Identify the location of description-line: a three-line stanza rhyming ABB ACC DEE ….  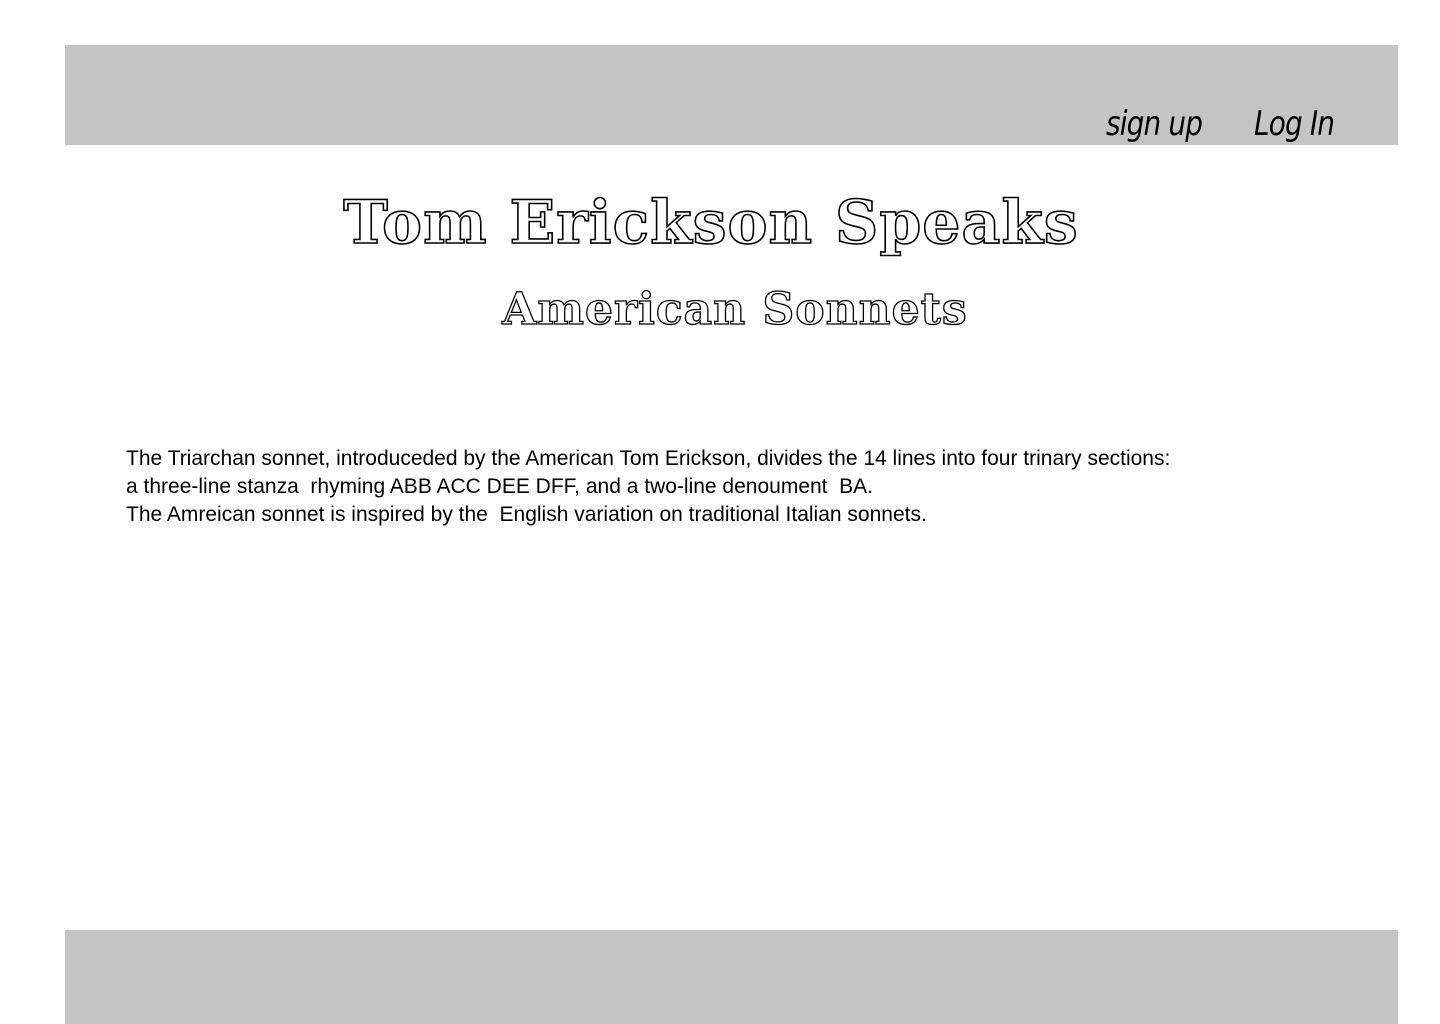
(500, 486).